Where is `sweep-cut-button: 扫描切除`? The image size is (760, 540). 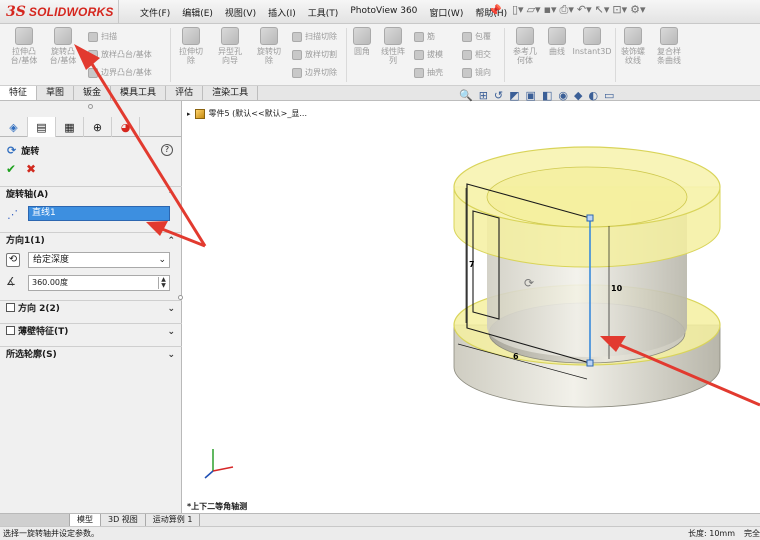 sweep-cut-button: 扫描切除 is located at coordinates (314, 36).